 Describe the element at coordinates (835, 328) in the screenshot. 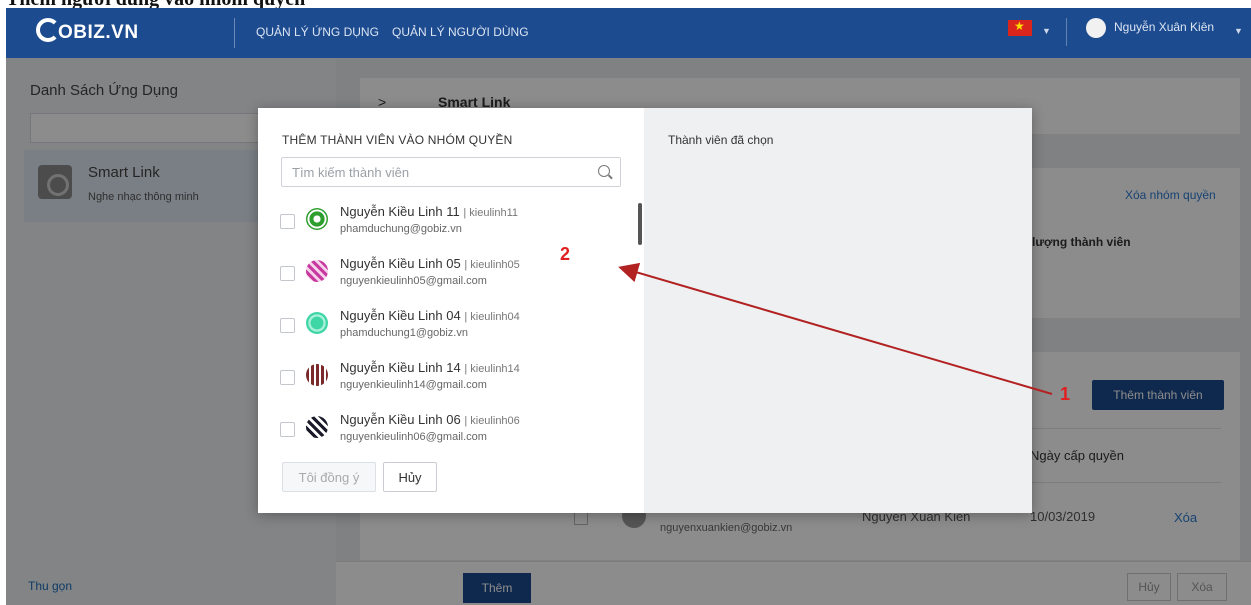

I see `annotation-arrow` at that location.